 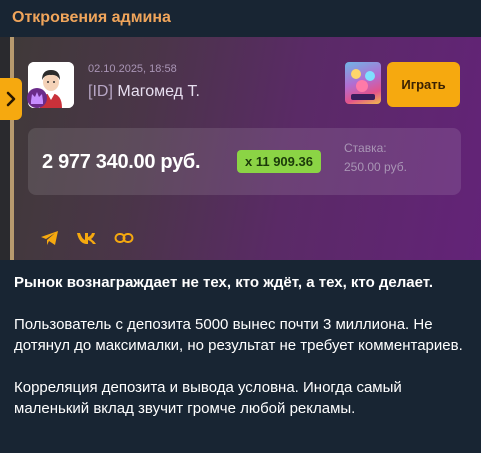 What do you see at coordinates (50, 238) in the screenshot?
I see `telegram-icon` at bounding box center [50, 238].